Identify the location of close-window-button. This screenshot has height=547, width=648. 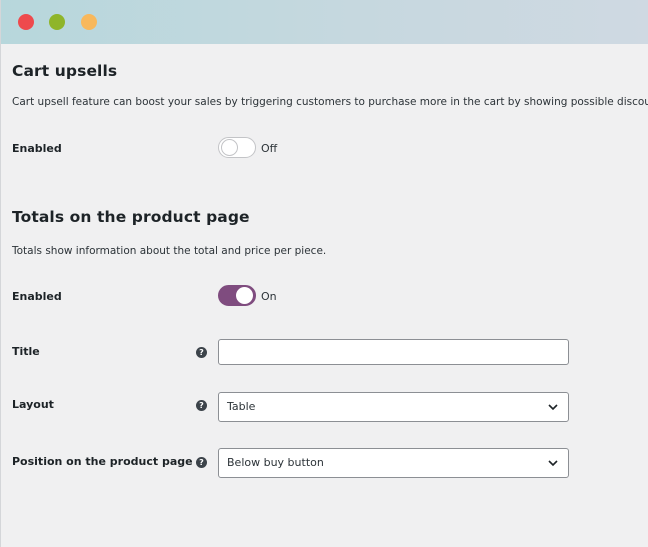
(26, 22).